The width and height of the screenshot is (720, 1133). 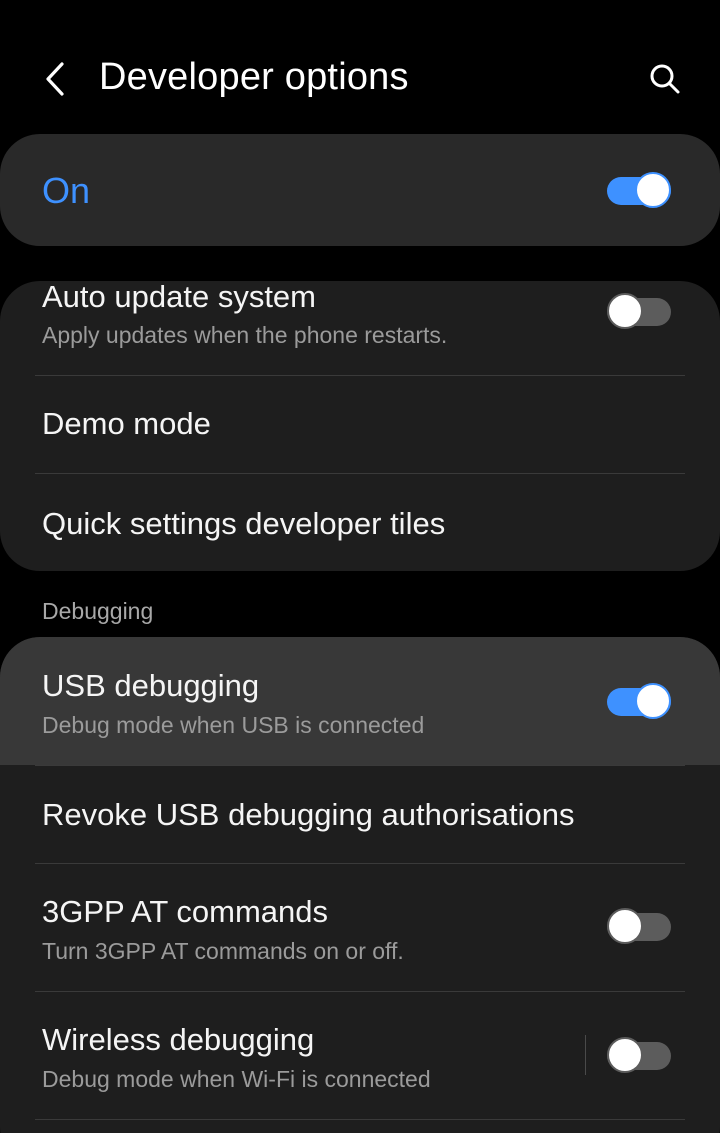 I want to click on row-title: Revoke USB debugging authorisations, so click(x=308, y=814).